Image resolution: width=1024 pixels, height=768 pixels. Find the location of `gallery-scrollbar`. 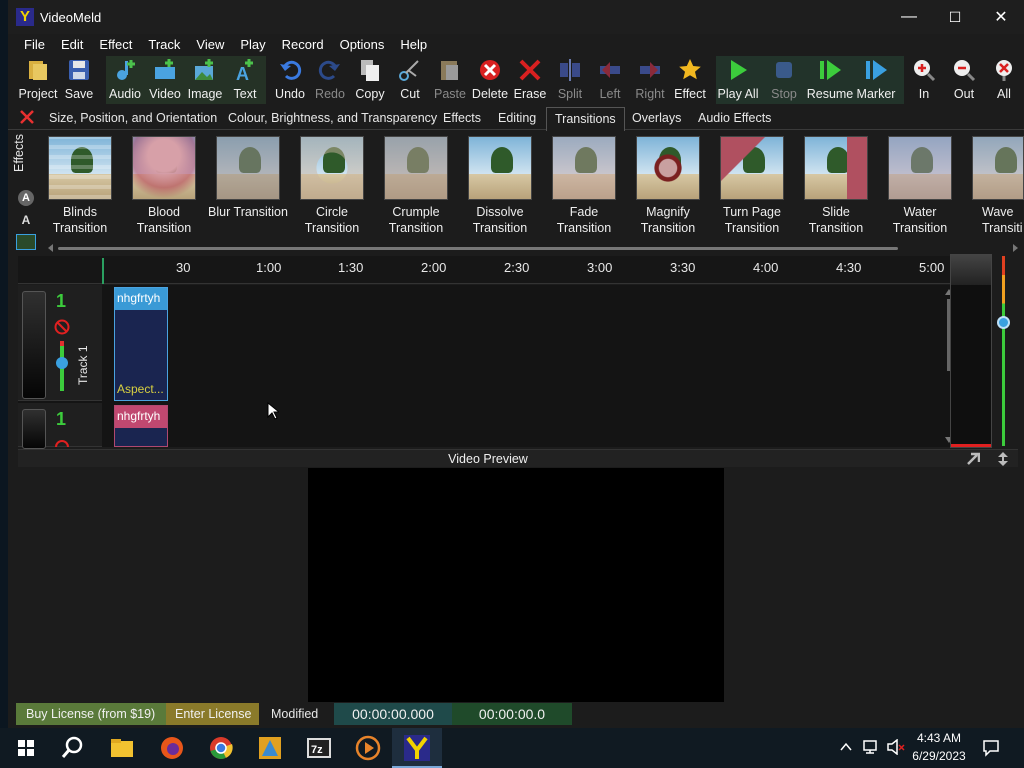

gallery-scrollbar is located at coordinates (533, 248).